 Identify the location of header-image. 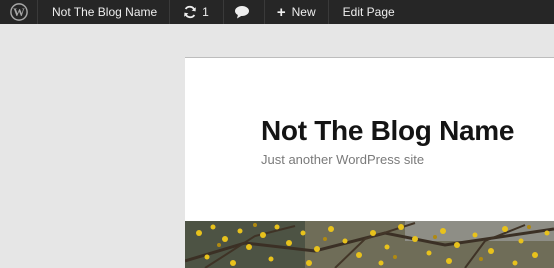
(369, 244).